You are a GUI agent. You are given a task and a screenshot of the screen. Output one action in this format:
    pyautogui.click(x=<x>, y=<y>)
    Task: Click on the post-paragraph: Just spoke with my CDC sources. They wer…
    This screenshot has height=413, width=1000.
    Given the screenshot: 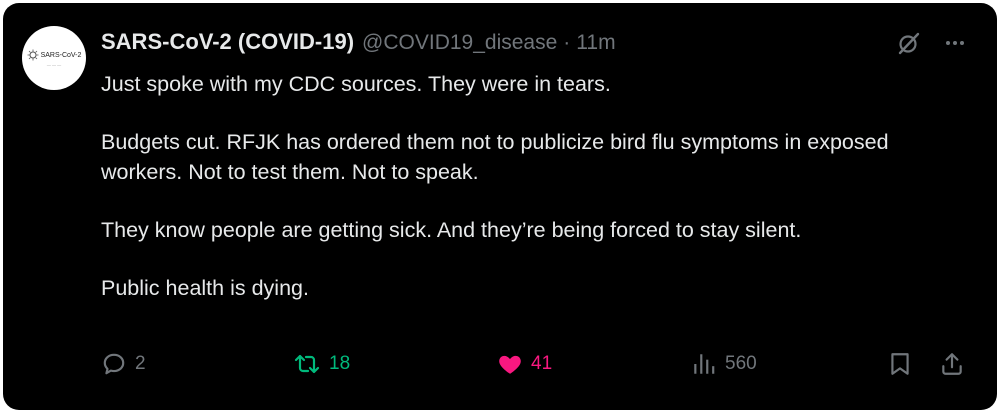 What is the action you would take?
    pyautogui.click(x=356, y=84)
    